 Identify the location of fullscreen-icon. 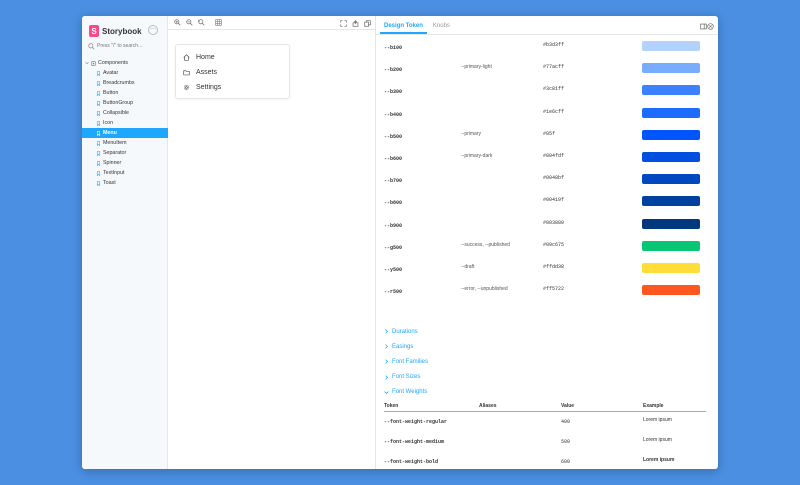
(343, 23).